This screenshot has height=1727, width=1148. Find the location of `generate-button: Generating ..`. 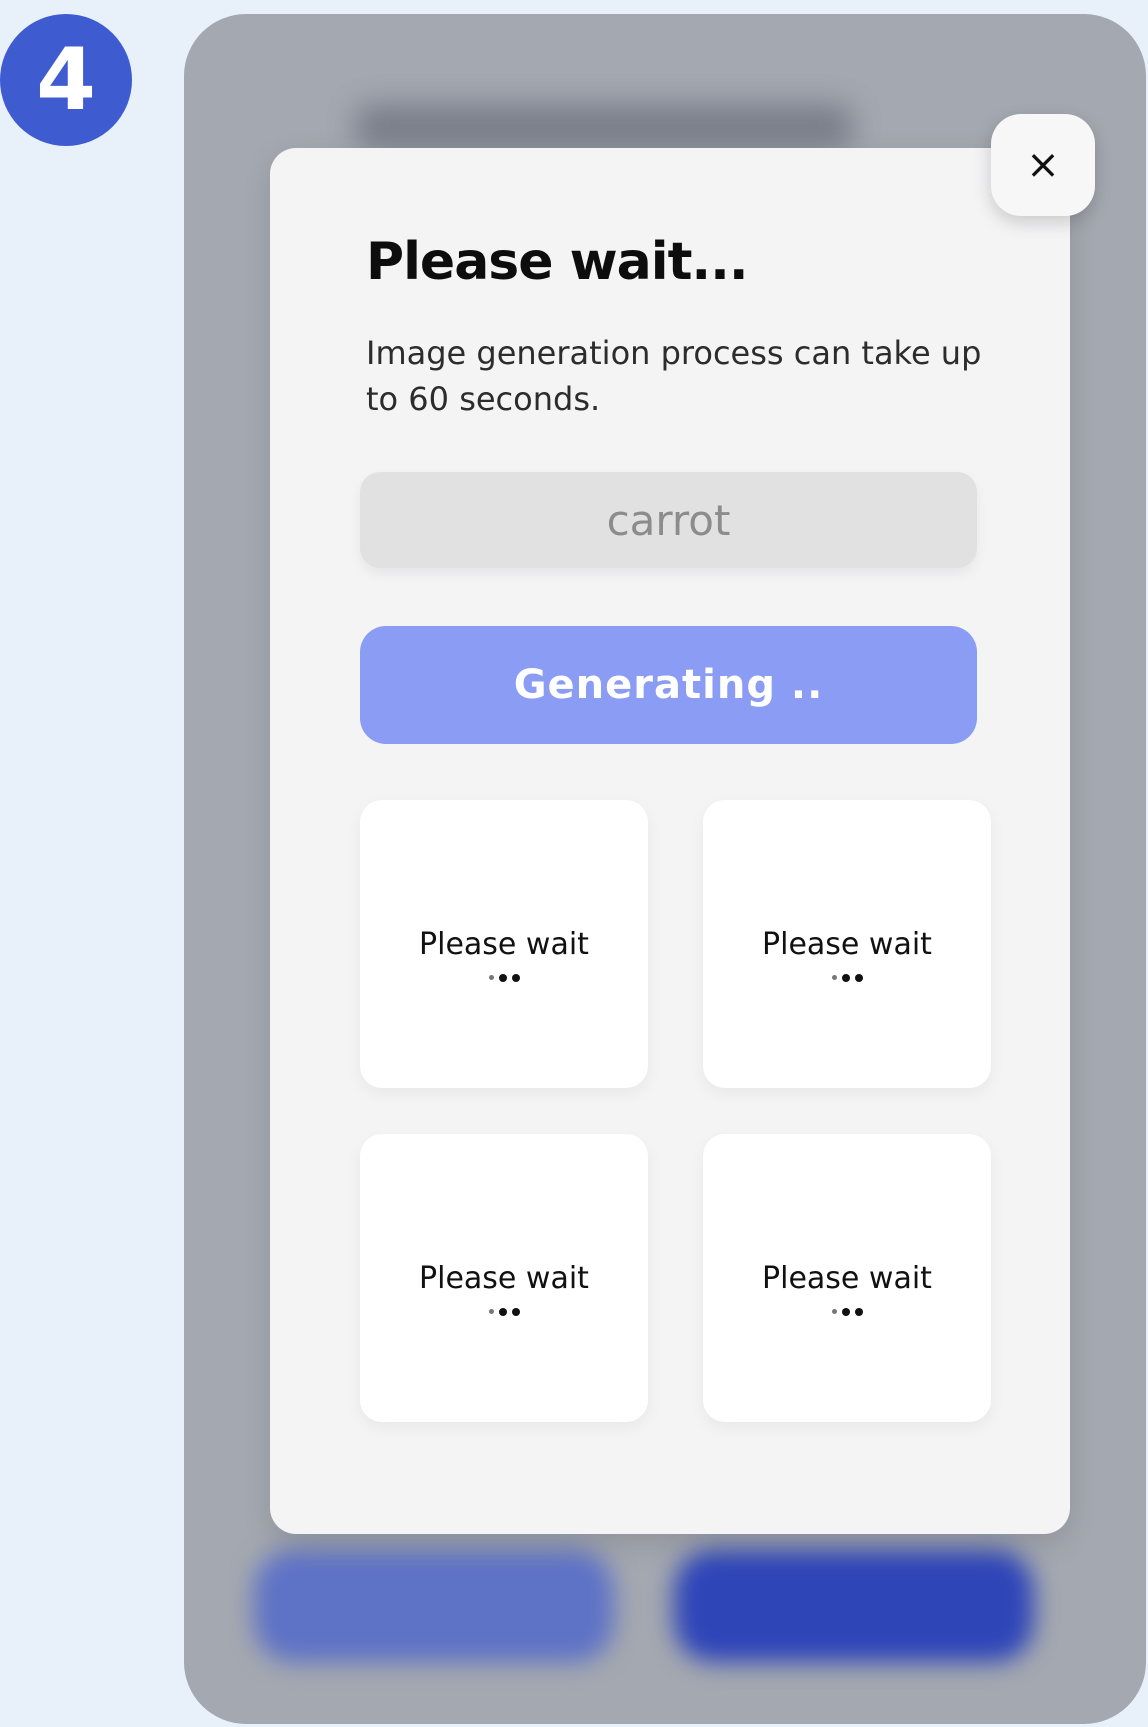

generate-button: Generating .. is located at coordinates (668, 685).